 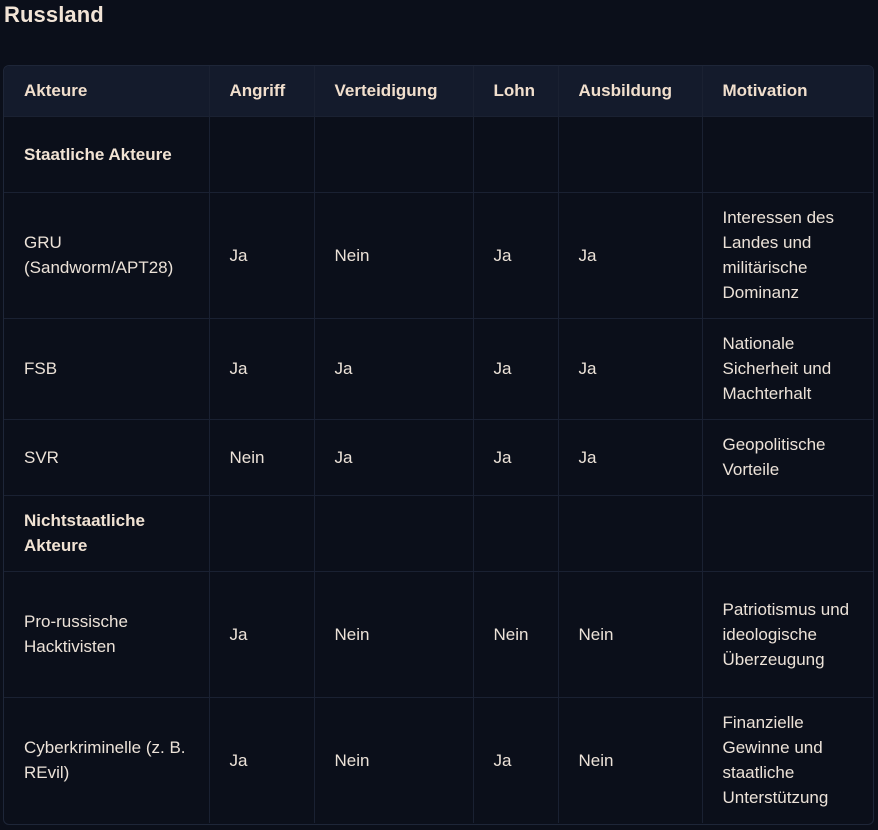 What do you see at coordinates (516, 91) in the screenshot?
I see `header-lohn: Lohn` at bounding box center [516, 91].